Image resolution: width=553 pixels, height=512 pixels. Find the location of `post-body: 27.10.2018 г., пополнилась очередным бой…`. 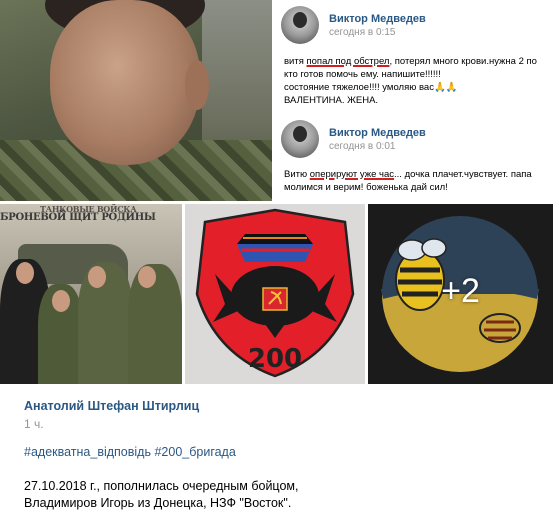

post-body: 27.10.2018 г., пополнилась очередным бой… is located at coordinates (161, 495).